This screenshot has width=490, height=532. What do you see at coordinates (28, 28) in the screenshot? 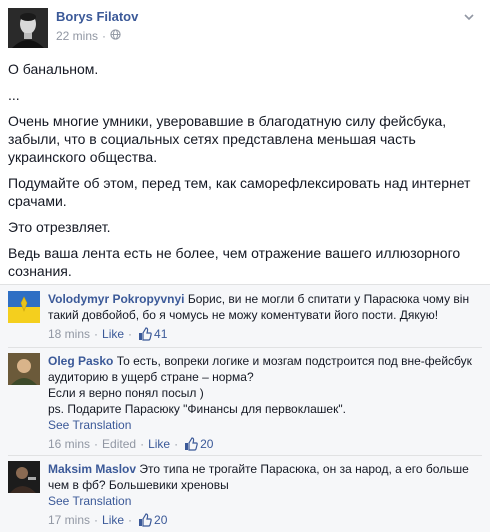
I see `author-avatar` at bounding box center [28, 28].